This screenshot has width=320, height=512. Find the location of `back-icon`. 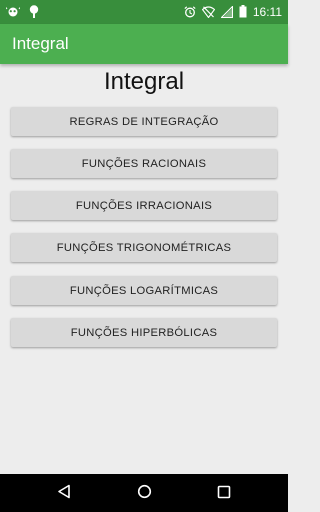

back-icon is located at coordinates (64, 493).